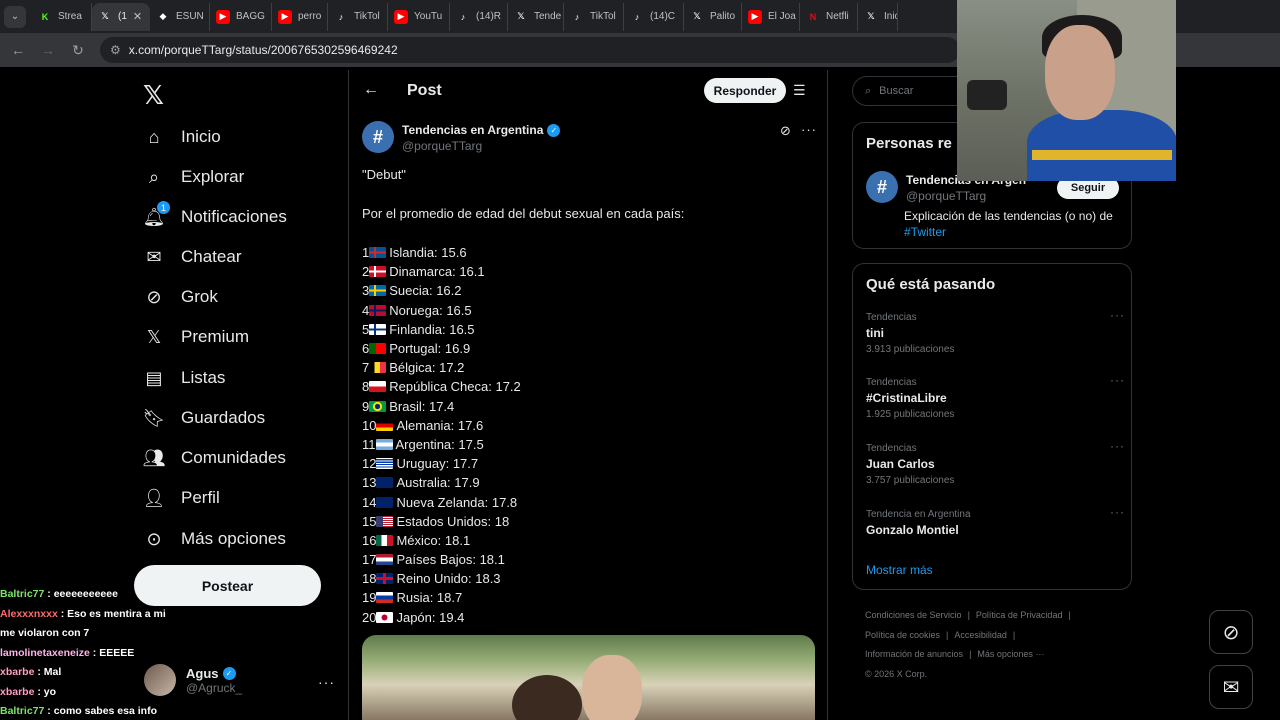 This screenshot has width=1280, height=720. Describe the element at coordinates (910, 414) in the screenshot. I see `trend-count: 1.925 publicaciones` at that location.